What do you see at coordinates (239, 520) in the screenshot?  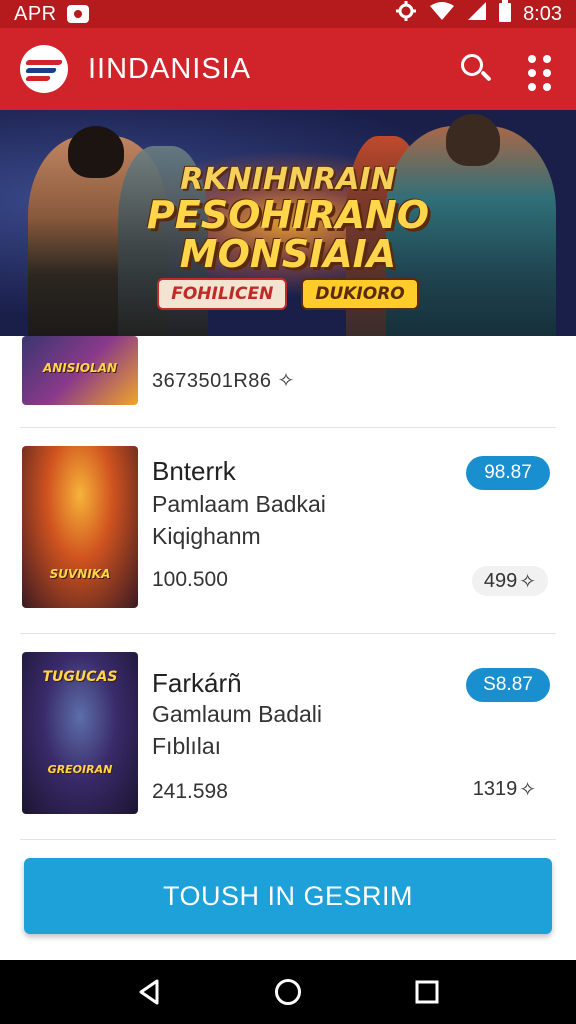 I see `item-subtitle: Pamlaam Badkai Kiqighanm` at bounding box center [239, 520].